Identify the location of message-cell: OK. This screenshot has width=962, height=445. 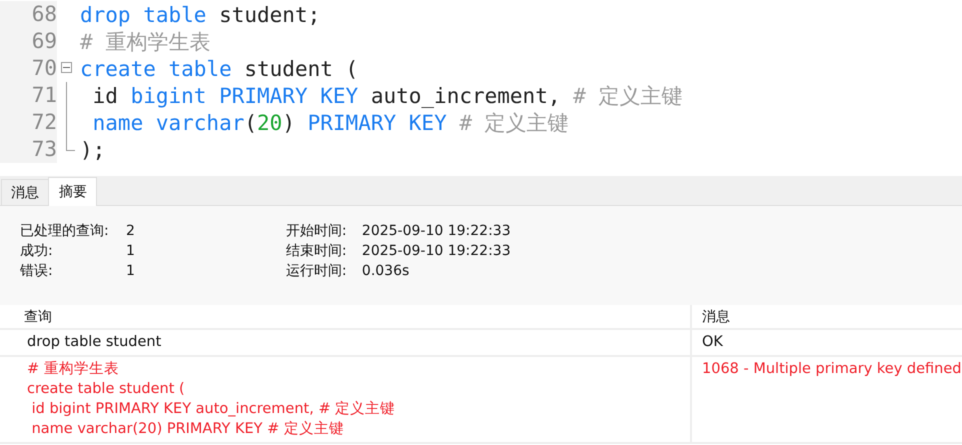
(826, 343).